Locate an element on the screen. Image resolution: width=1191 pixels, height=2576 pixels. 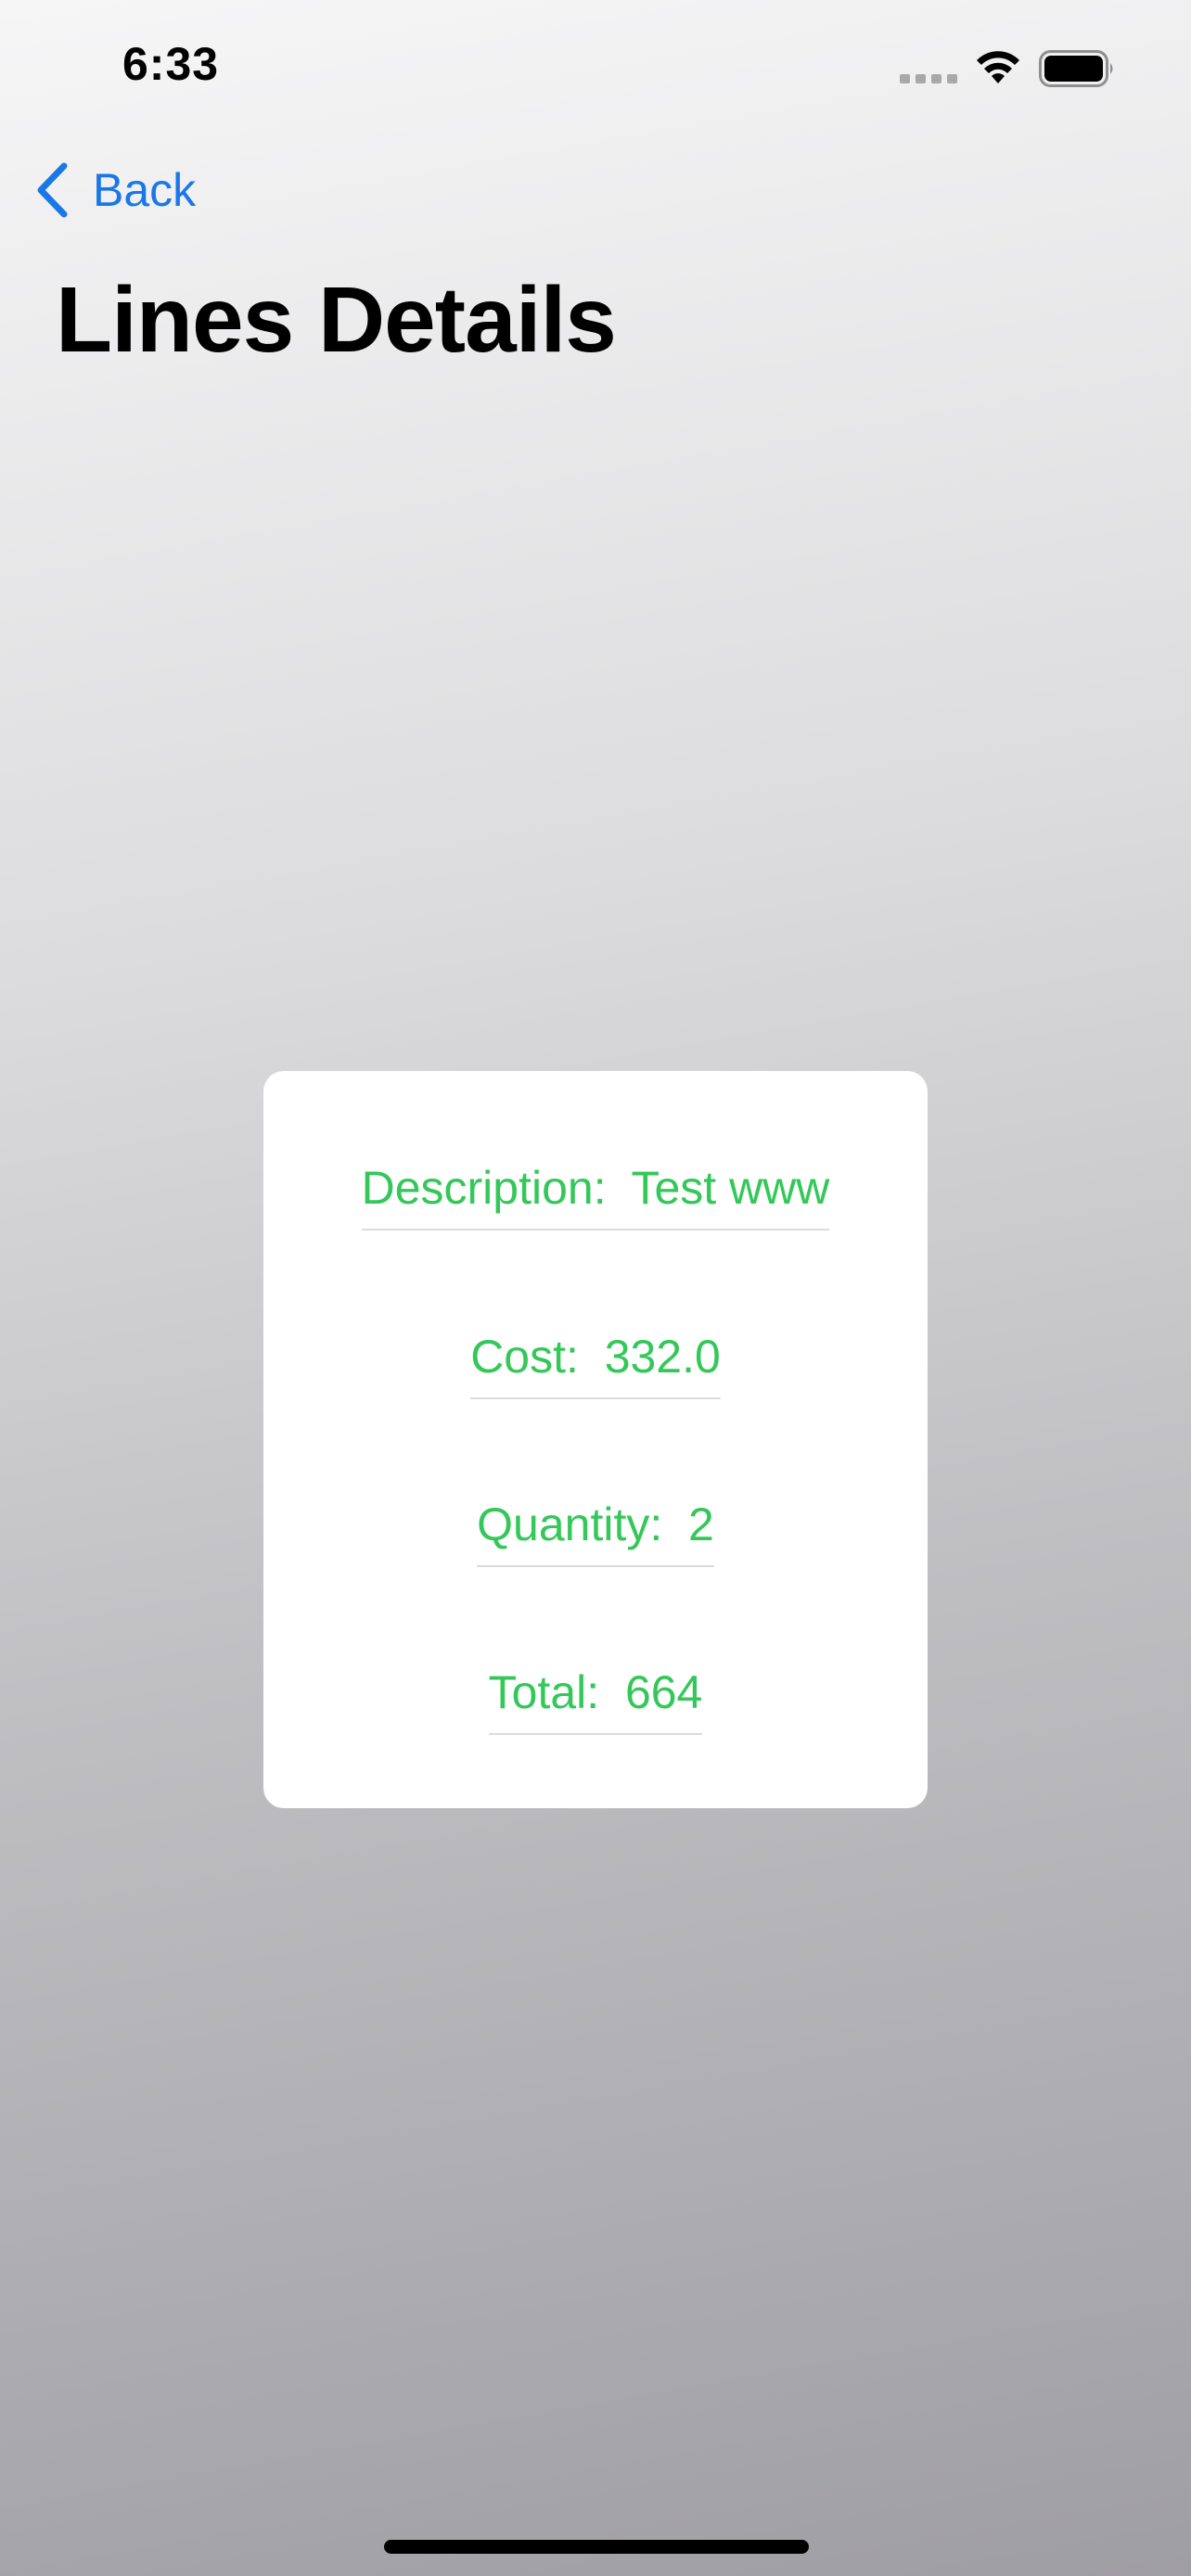
total-row: Total: 664 is located at coordinates (595, 1699).